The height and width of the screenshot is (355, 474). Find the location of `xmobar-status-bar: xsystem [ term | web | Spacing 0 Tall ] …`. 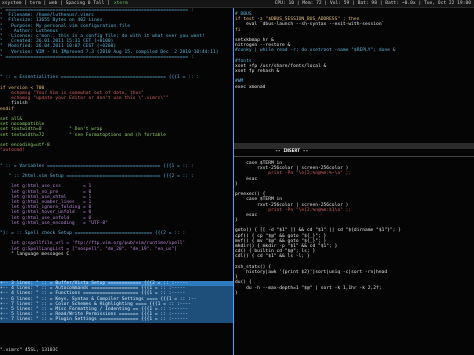

xmobar-status-bar: xsystem [ term | web | Spacing 0 Tall ] … is located at coordinates (237, 4).